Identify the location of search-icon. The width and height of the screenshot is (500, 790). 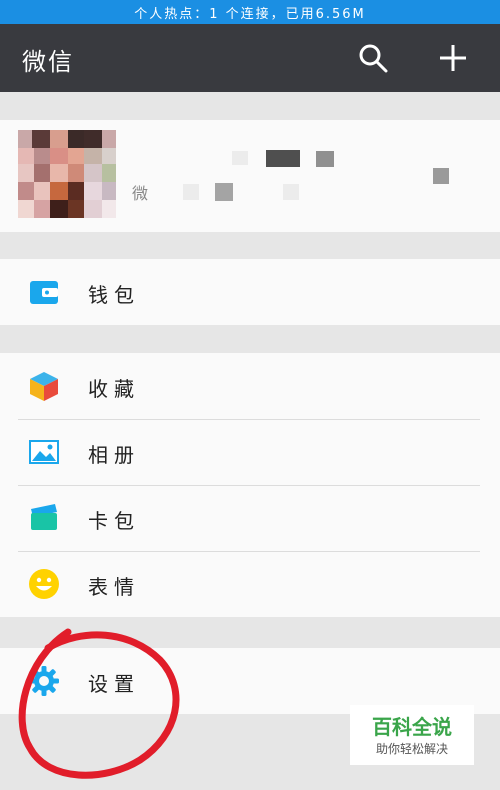
(373, 58).